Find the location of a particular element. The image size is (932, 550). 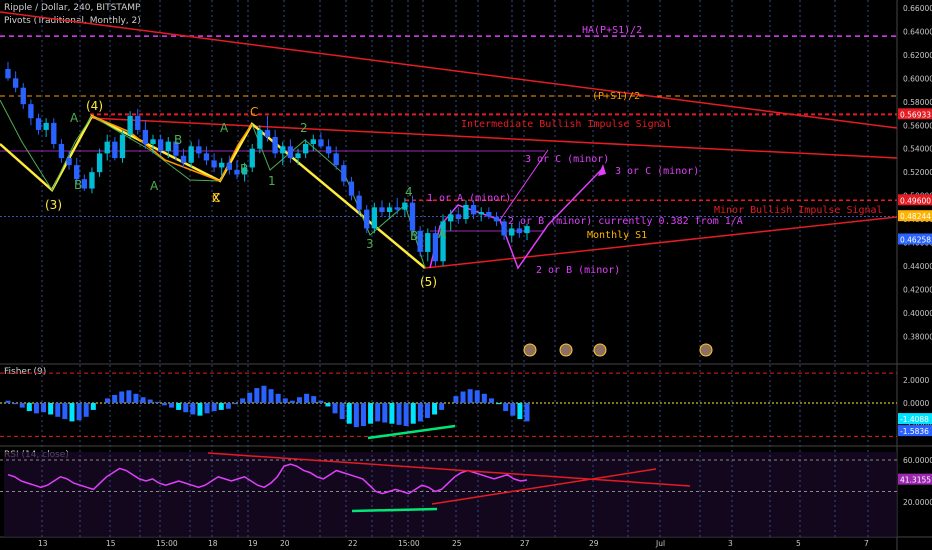

price-tick-label: 0.42000 is located at coordinates (917, 289).